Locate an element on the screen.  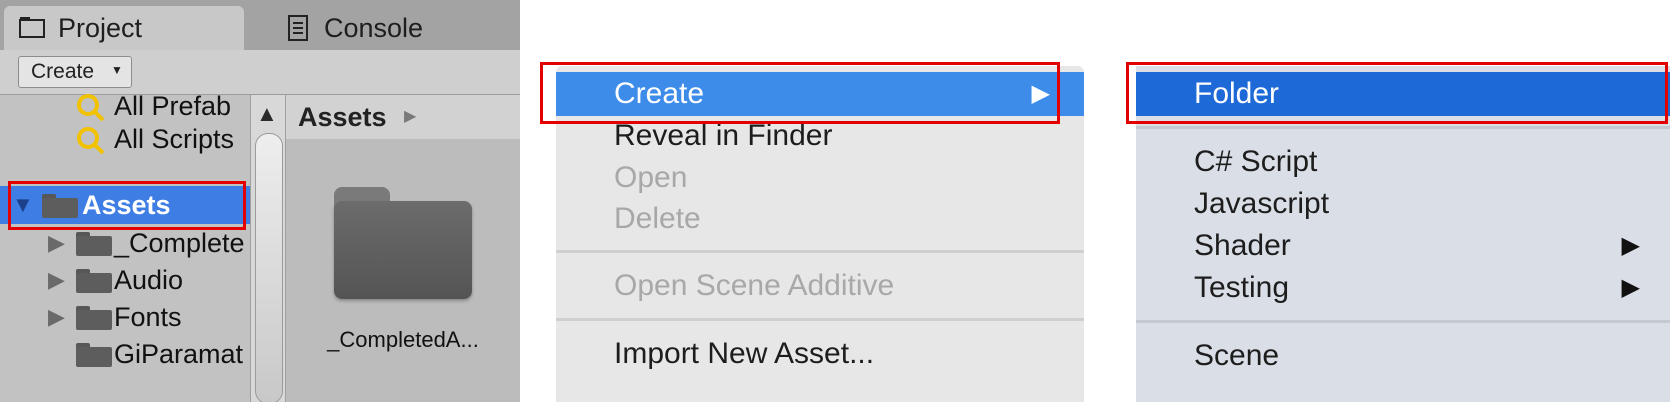
create-button-label: Create is located at coordinates (63, 71).